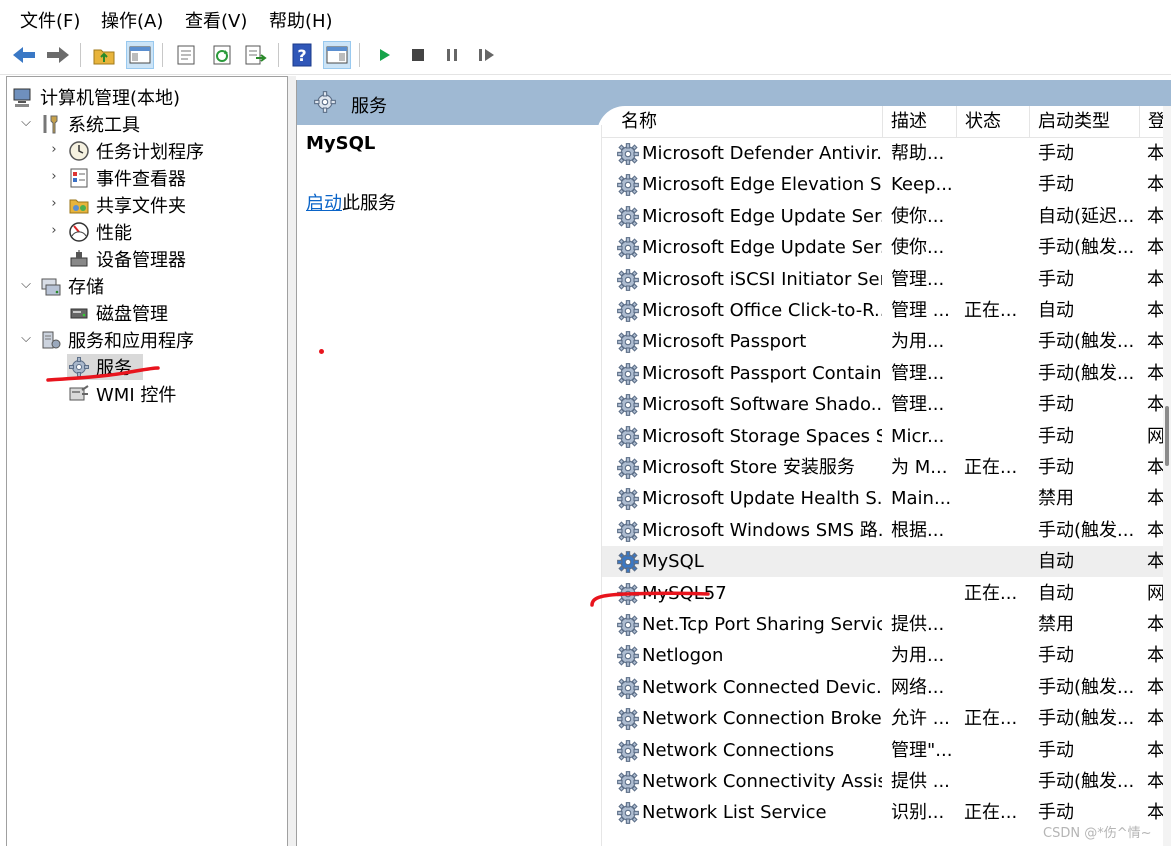 Image resolution: width=1171 pixels, height=846 pixels. What do you see at coordinates (79, 205) in the screenshot?
I see `shared-folder-icon` at bounding box center [79, 205].